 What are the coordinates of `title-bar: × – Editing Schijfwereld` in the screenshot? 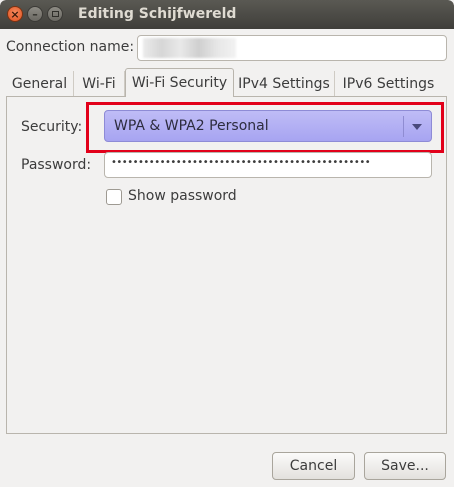 It's located at (227, 14).